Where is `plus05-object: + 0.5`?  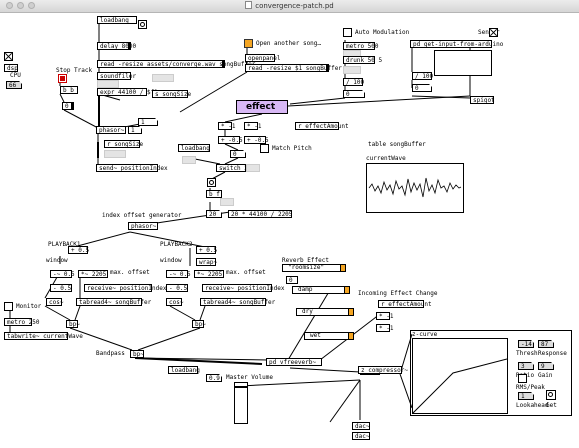 plus05-object: + 0.5 is located at coordinates (78, 250).